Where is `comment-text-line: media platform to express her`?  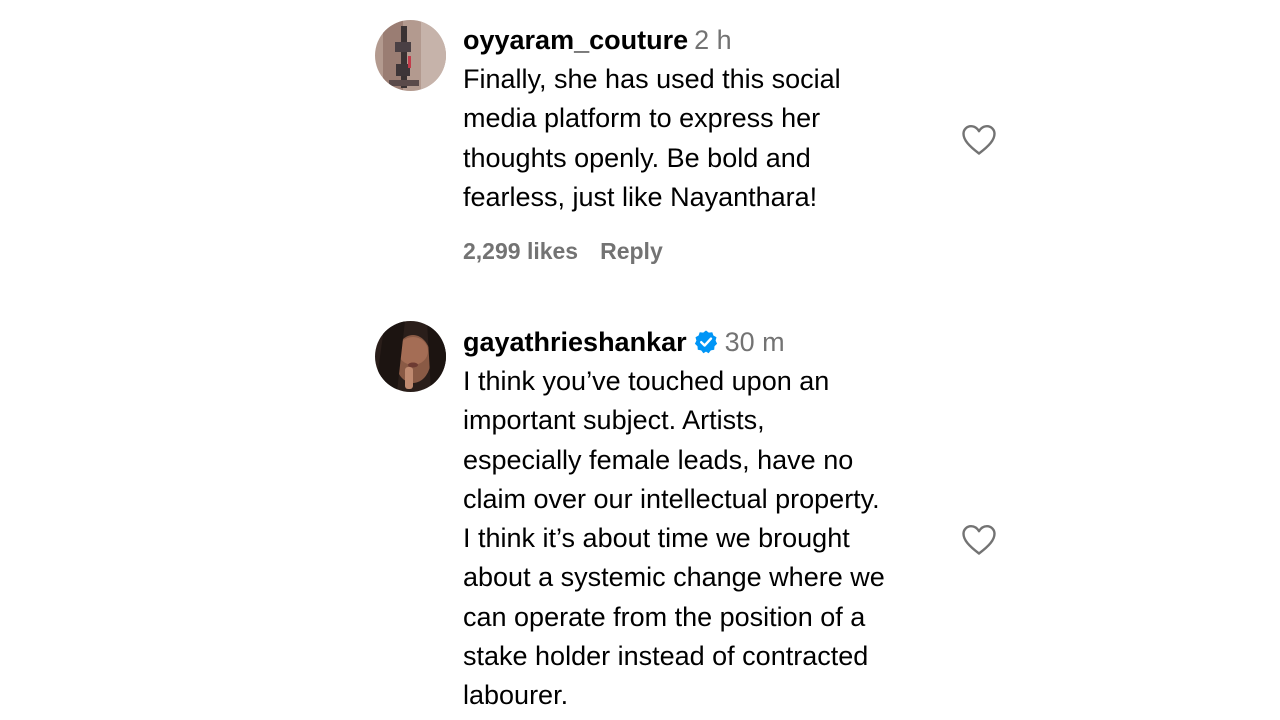 comment-text-line: media platform to express her is located at coordinates (642, 118).